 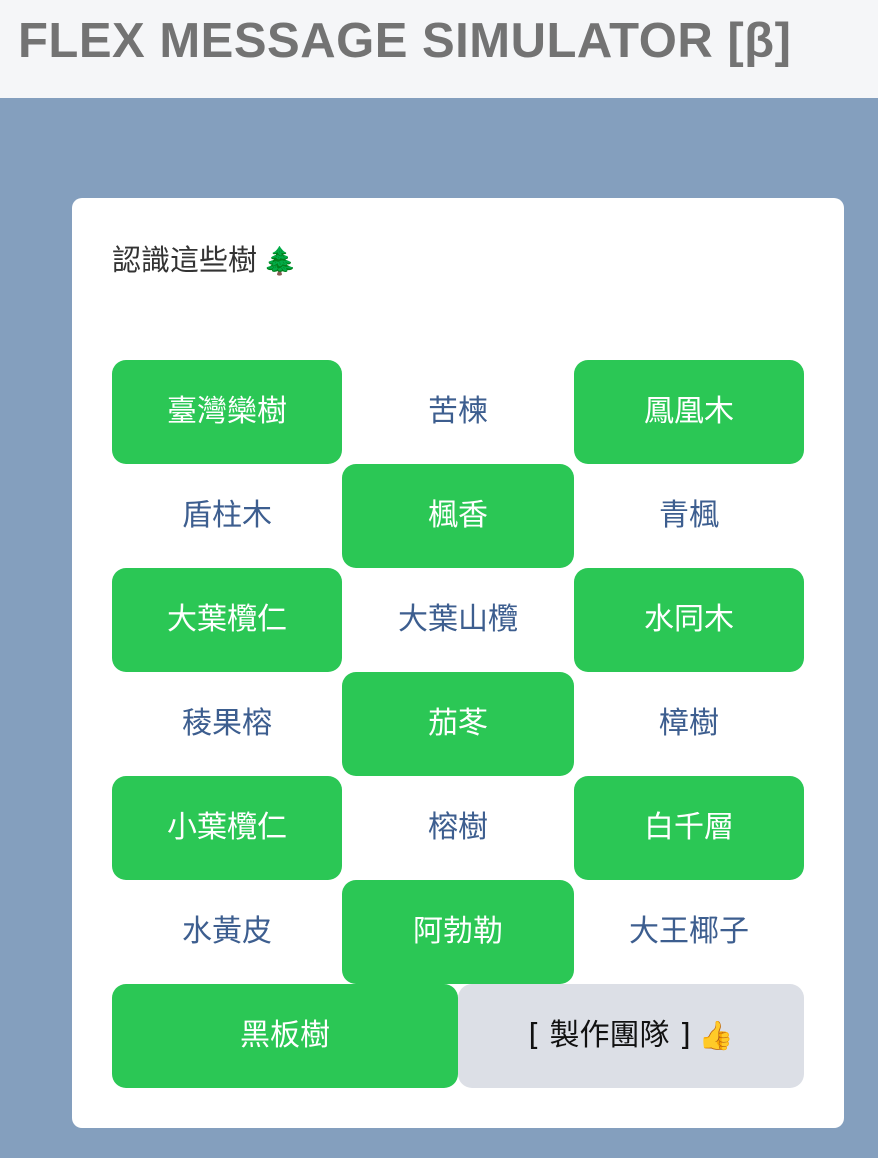 I want to click on tree-button: 大葉欖仁, so click(x=227, y=620).